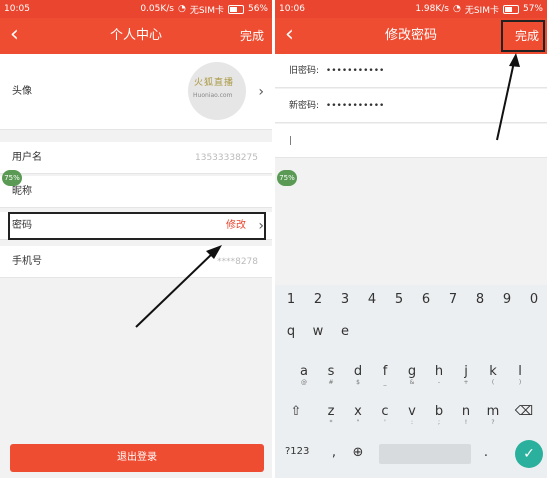 Image resolution: width=547 pixels, height=478 pixels. I want to click on key-char: k, so click(493, 371).